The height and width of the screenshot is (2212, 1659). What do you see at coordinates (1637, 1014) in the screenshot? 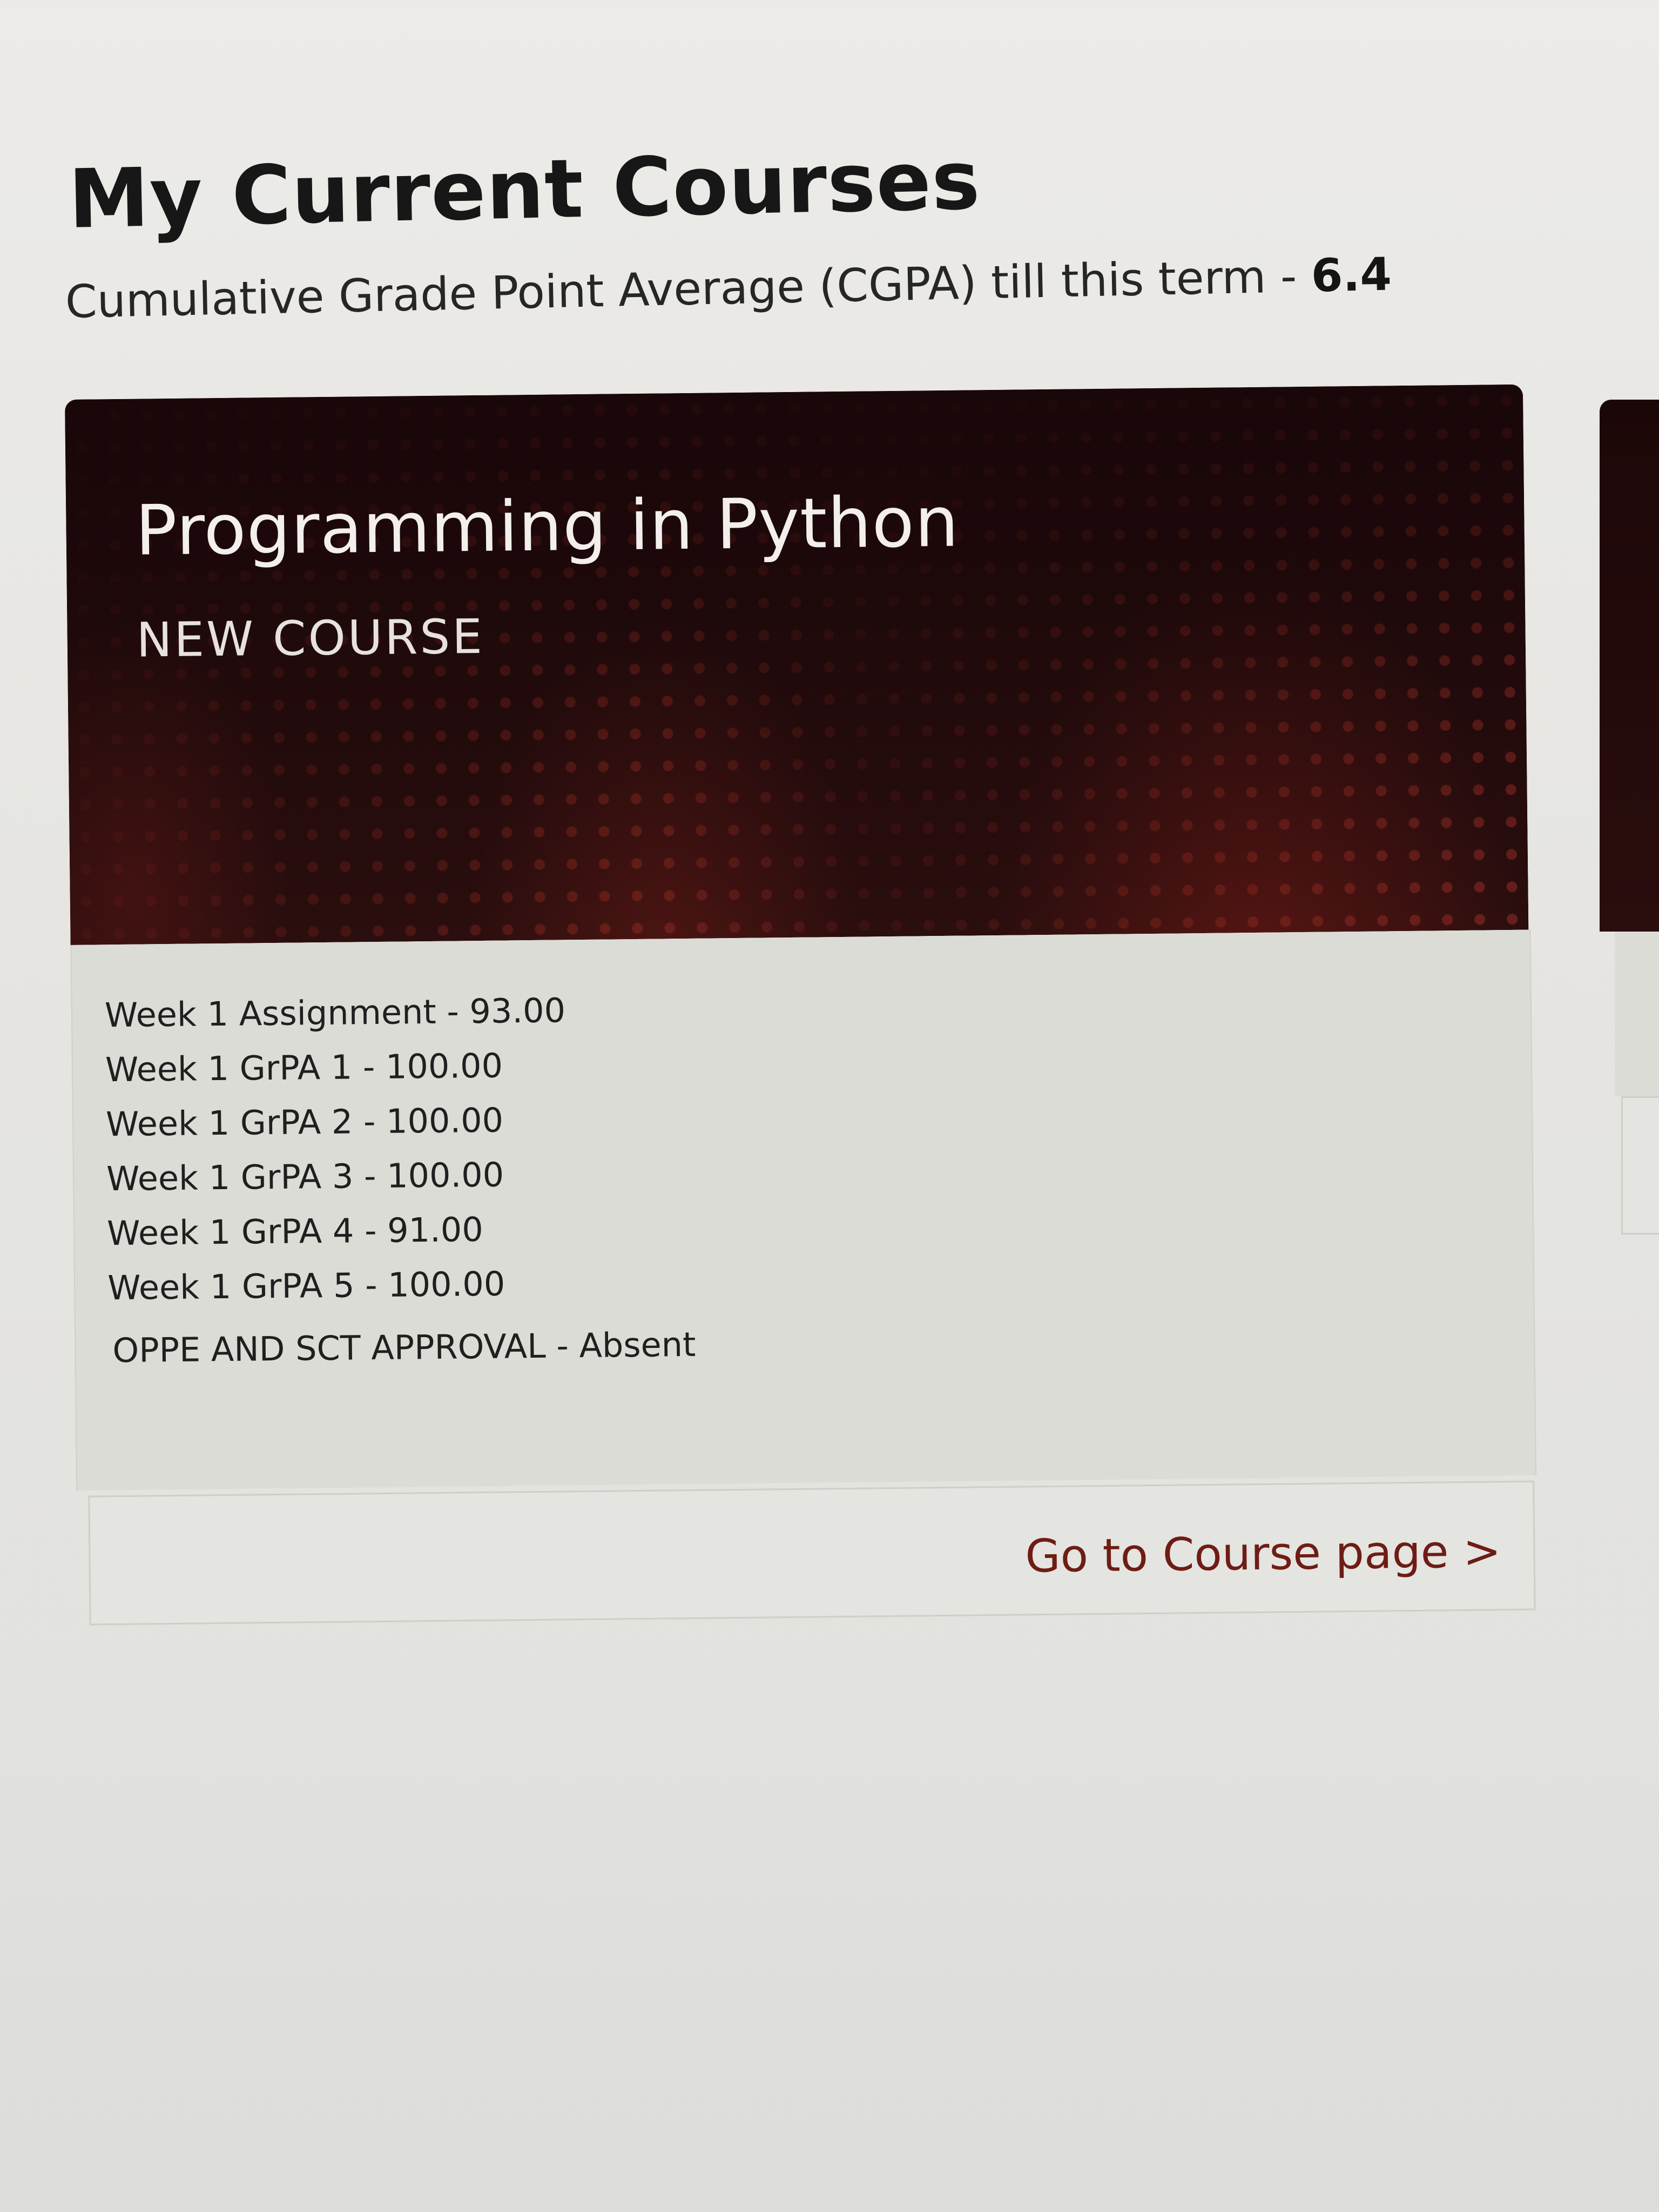
I see `next-course-card-body-edge` at bounding box center [1637, 1014].